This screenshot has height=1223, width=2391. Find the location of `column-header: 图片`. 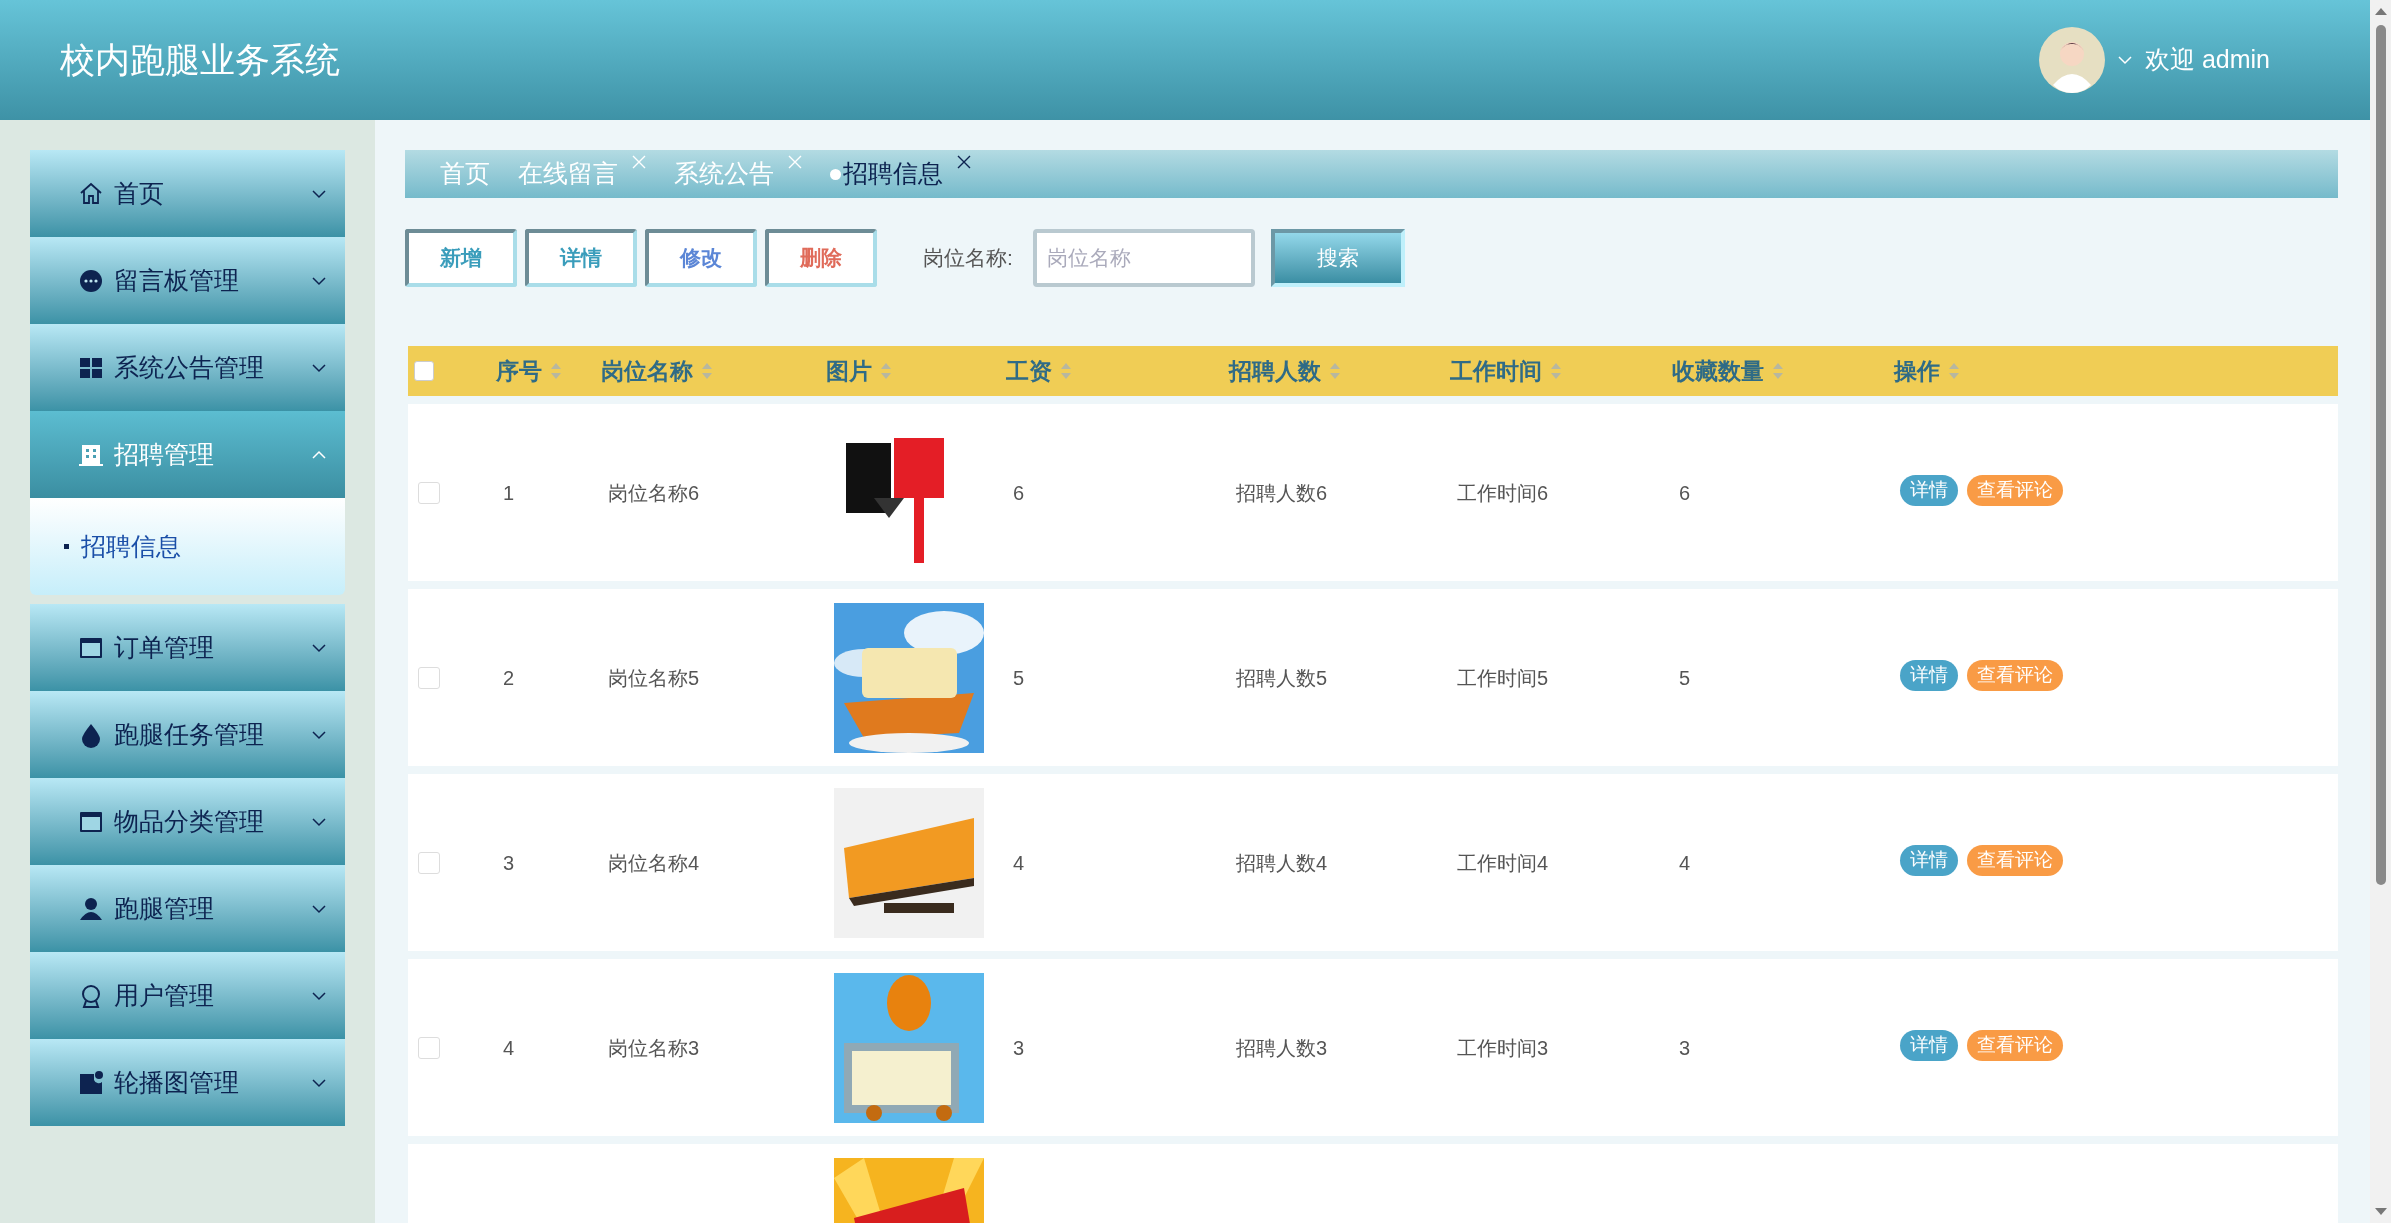

column-header: 图片 is located at coordinates (849, 371).